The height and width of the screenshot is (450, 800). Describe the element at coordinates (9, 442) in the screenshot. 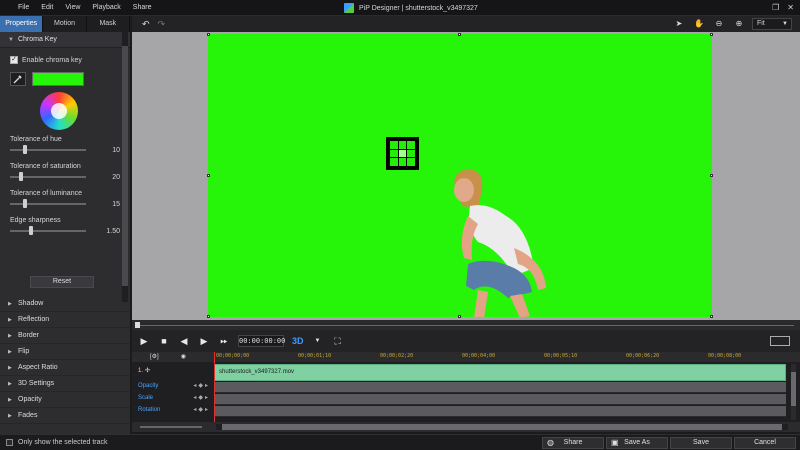

I see `only-selected-track-checkbox` at that location.